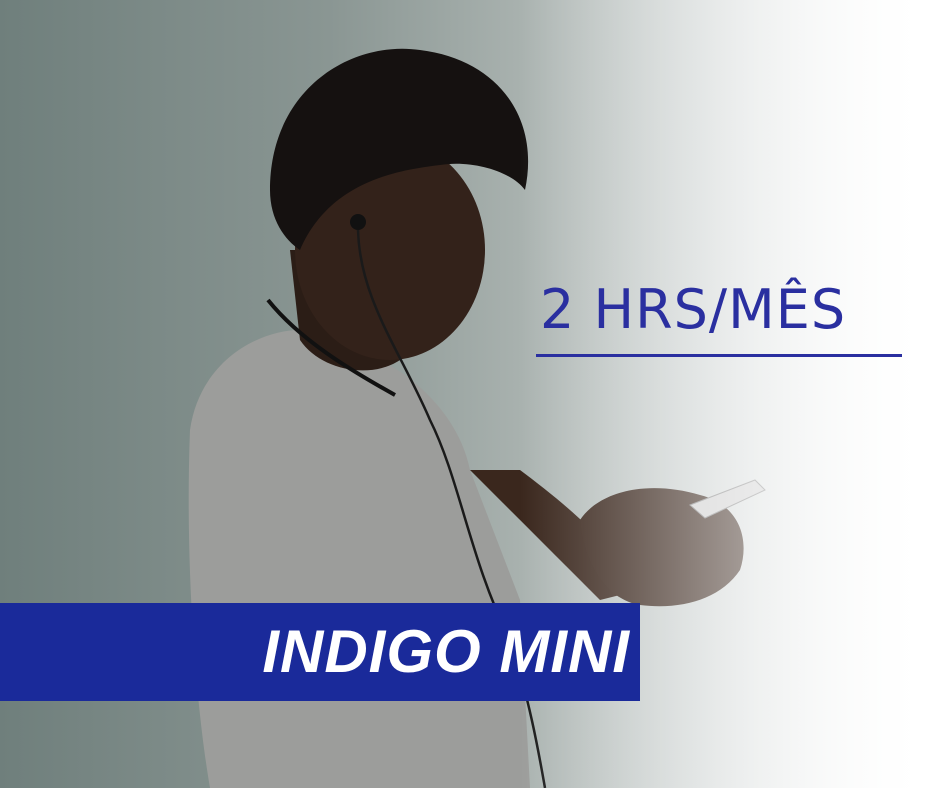  I want to click on plan-name-text: INDIGO MINI, so click(446, 651).